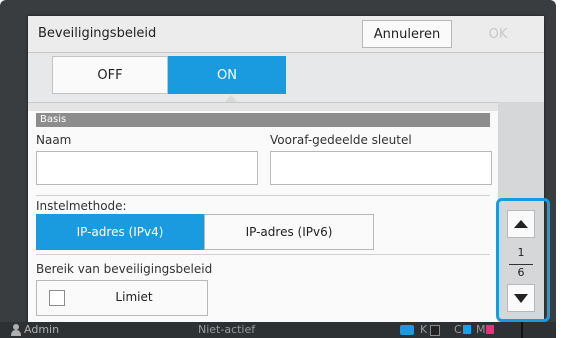  I want to click on ipv4-option: IP-adres (IPv4), so click(120, 232).